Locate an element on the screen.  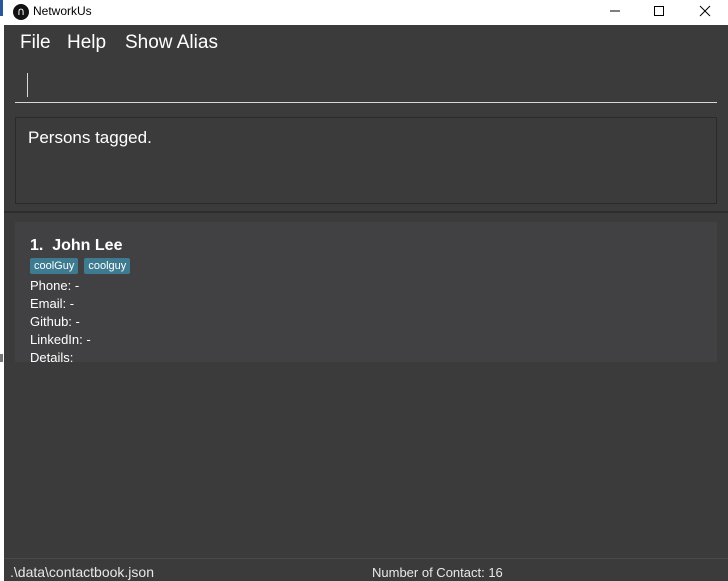
contact-tags: coolGuy coolguy is located at coordinates (80, 266).